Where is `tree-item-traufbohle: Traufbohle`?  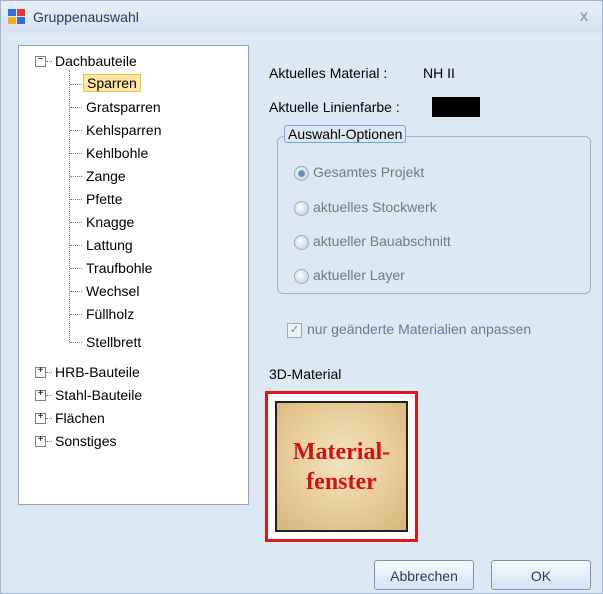
tree-item-traufbohle: Traufbohle is located at coordinates (119, 268).